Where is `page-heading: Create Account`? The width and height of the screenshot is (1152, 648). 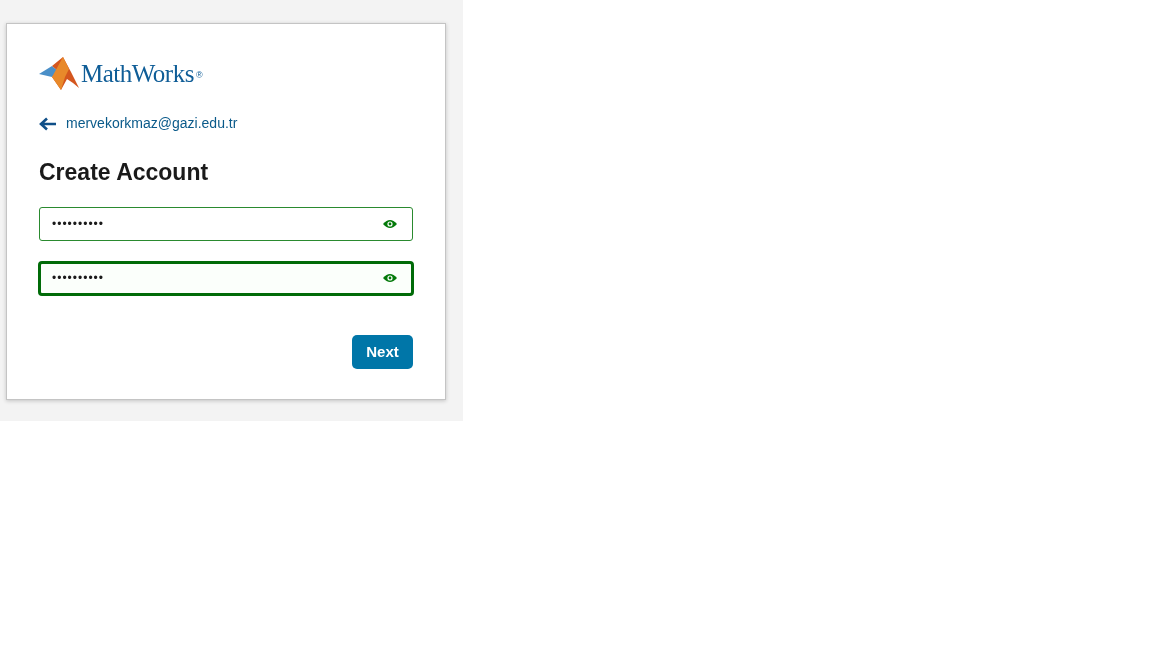 page-heading: Create Account is located at coordinates (124, 172).